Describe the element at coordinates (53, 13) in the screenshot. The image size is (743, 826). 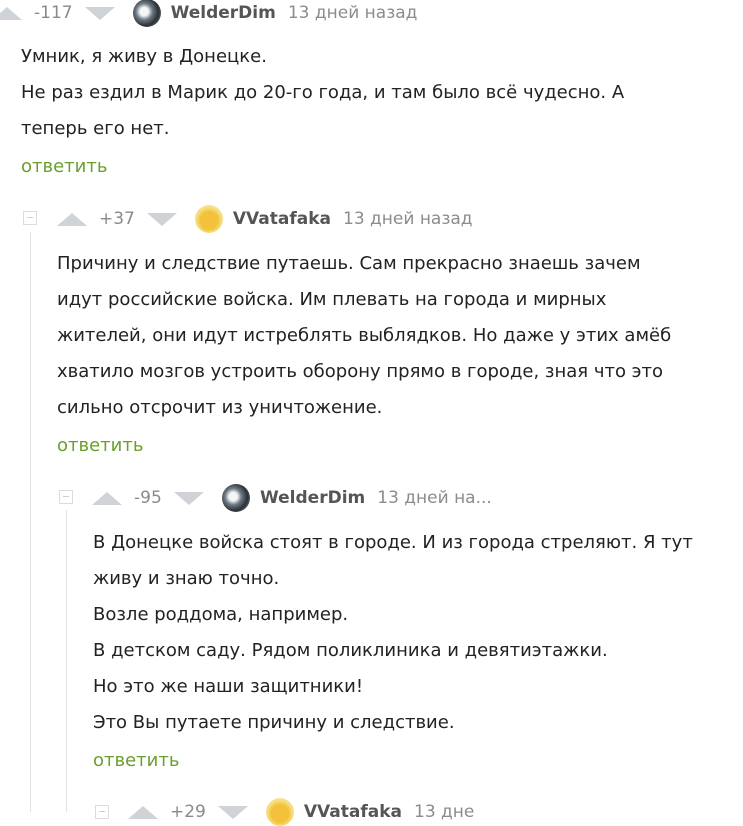
I see `comment-rating: -117` at that location.